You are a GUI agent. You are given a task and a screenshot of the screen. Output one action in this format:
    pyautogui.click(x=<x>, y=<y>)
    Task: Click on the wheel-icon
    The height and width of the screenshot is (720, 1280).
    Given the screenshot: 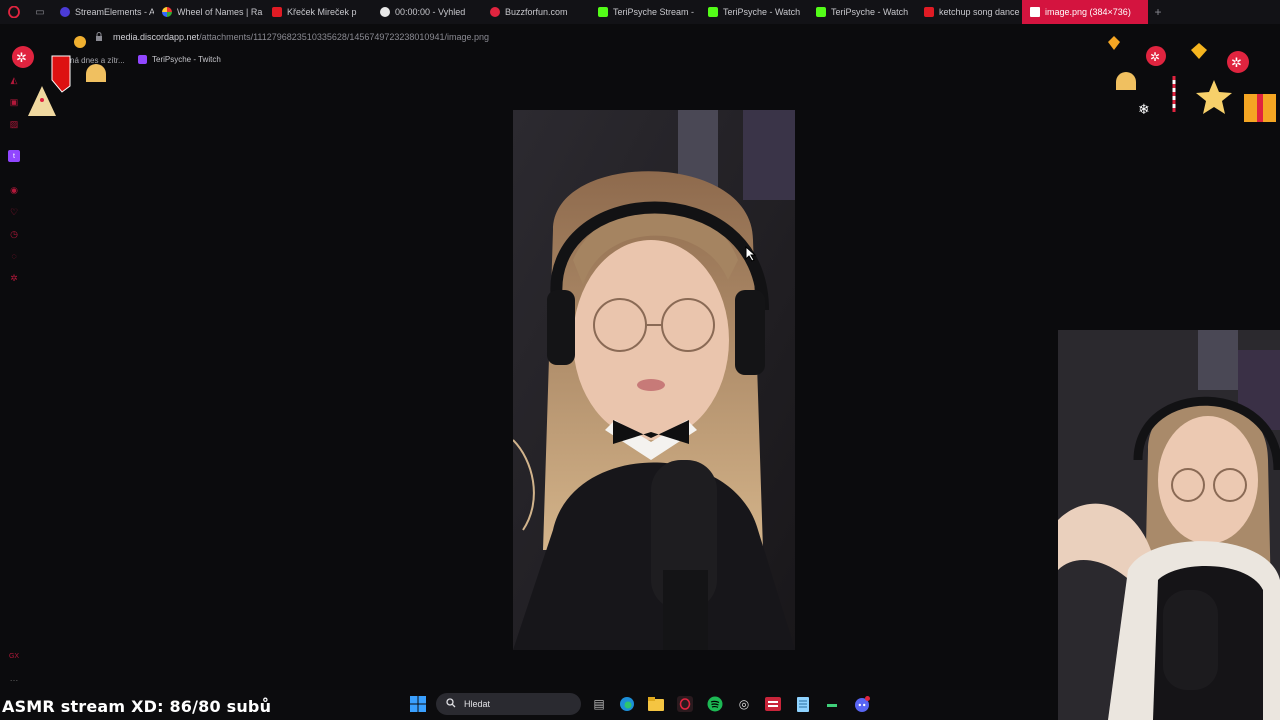 What is the action you would take?
    pyautogui.click(x=167, y=12)
    